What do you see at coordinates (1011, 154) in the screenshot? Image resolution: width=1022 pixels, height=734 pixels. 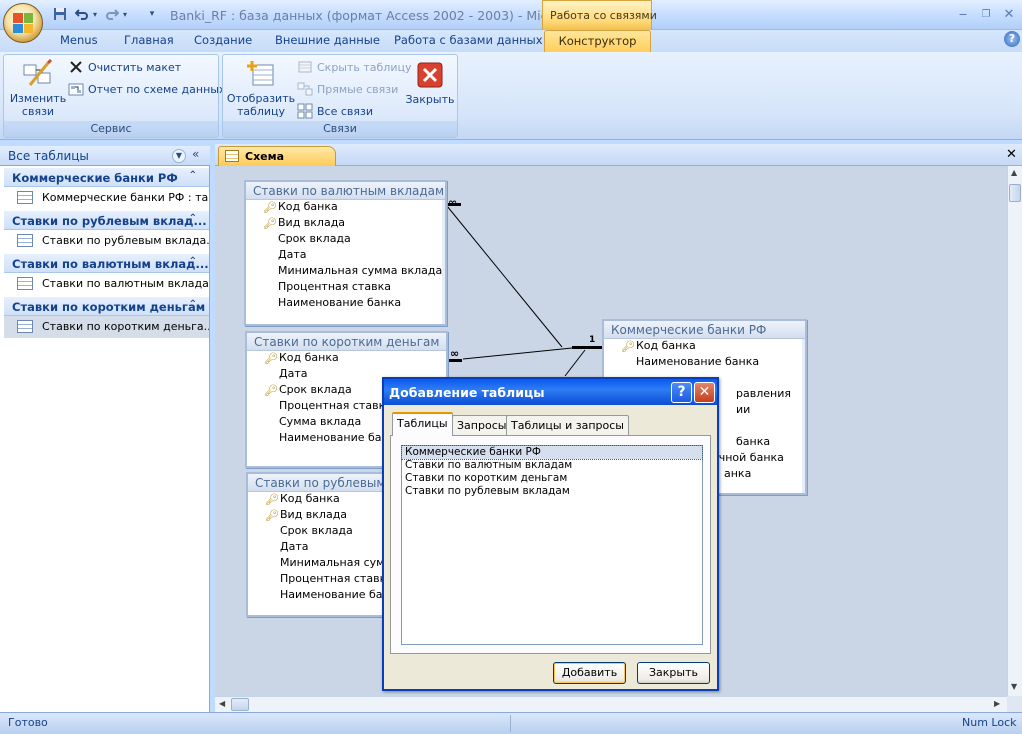 I see `close-doc-icon: ✕` at bounding box center [1011, 154].